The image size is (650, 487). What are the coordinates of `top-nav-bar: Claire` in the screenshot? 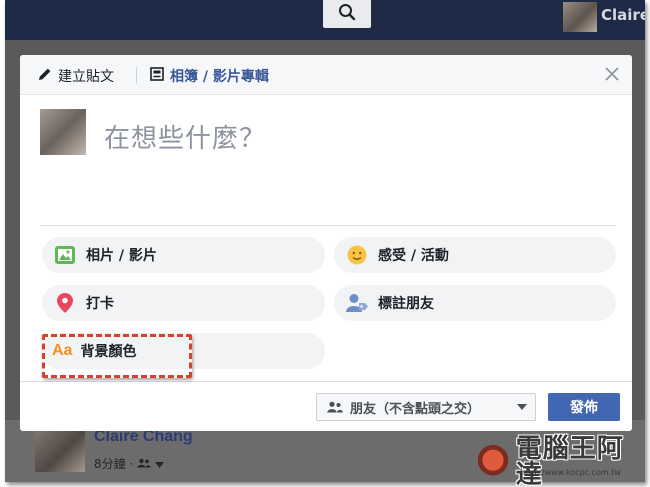 It's located at (325, 20).